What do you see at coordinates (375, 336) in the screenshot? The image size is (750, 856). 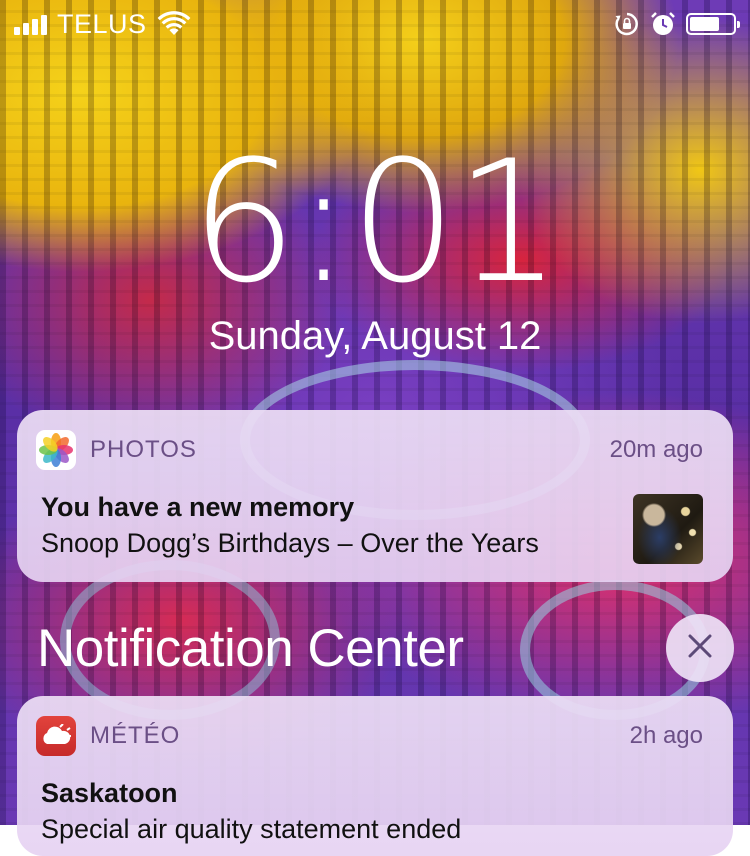 I see `lock-screen-date: Sunday, August 12` at bounding box center [375, 336].